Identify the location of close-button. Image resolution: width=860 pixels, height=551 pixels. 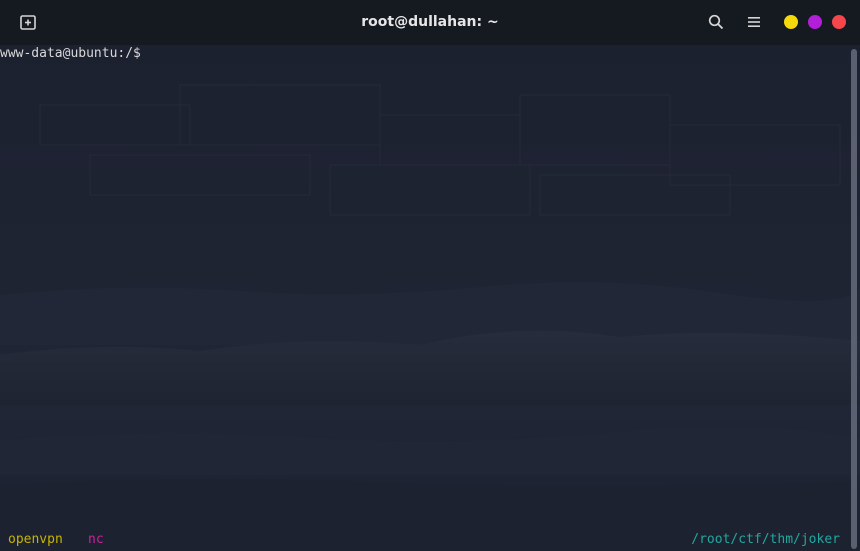
(839, 22).